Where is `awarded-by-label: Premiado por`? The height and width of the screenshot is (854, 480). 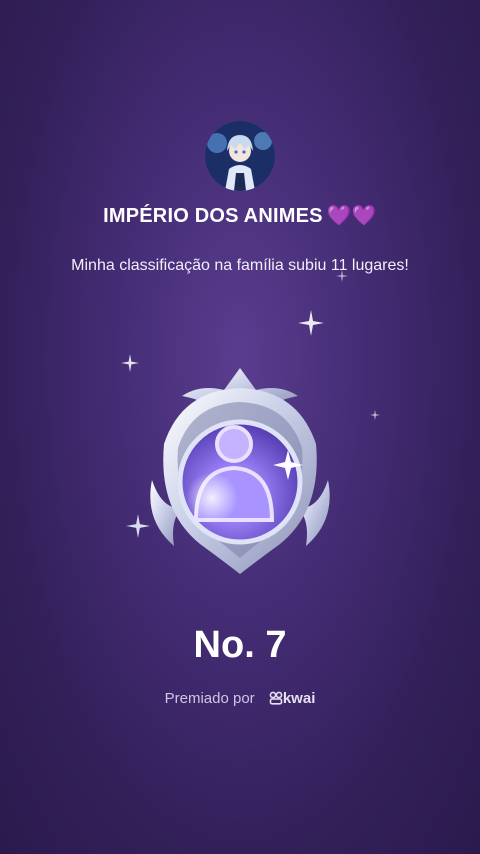
awarded-by-label: Premiado por is located at coordinates (209, 698).